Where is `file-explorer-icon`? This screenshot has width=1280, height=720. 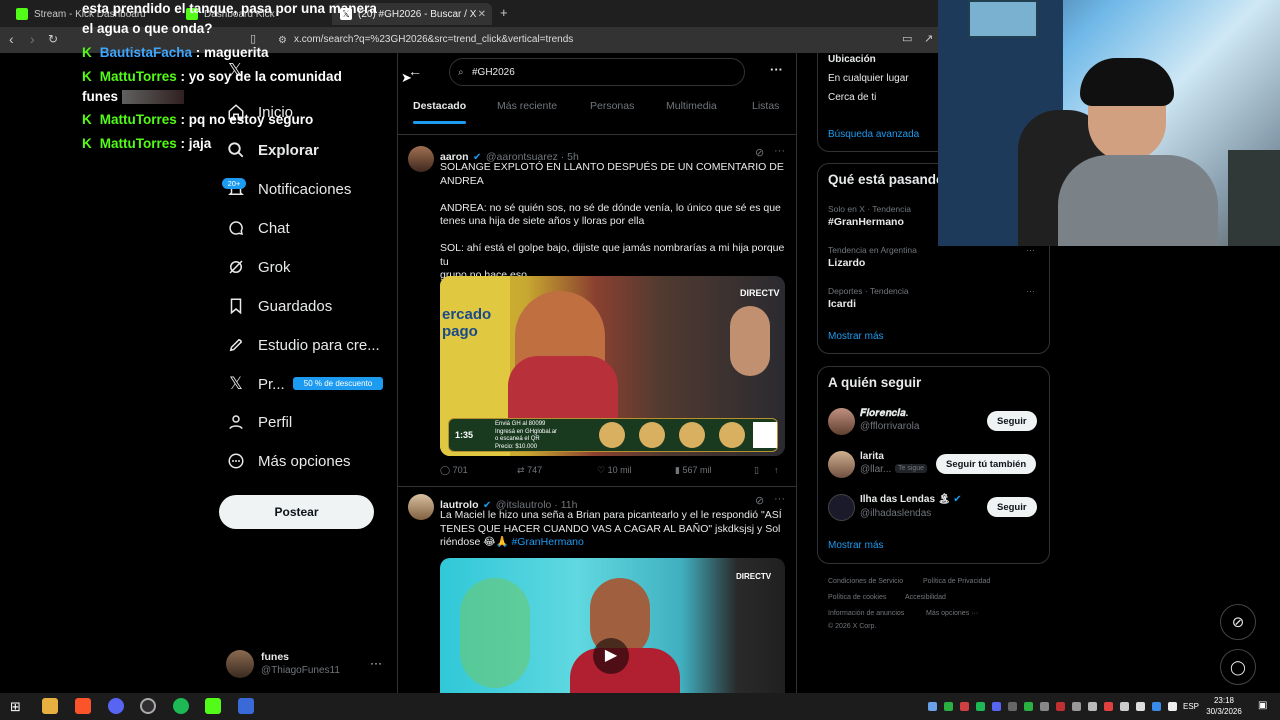 file-explorer-icon is located at coordinates (50, 706).